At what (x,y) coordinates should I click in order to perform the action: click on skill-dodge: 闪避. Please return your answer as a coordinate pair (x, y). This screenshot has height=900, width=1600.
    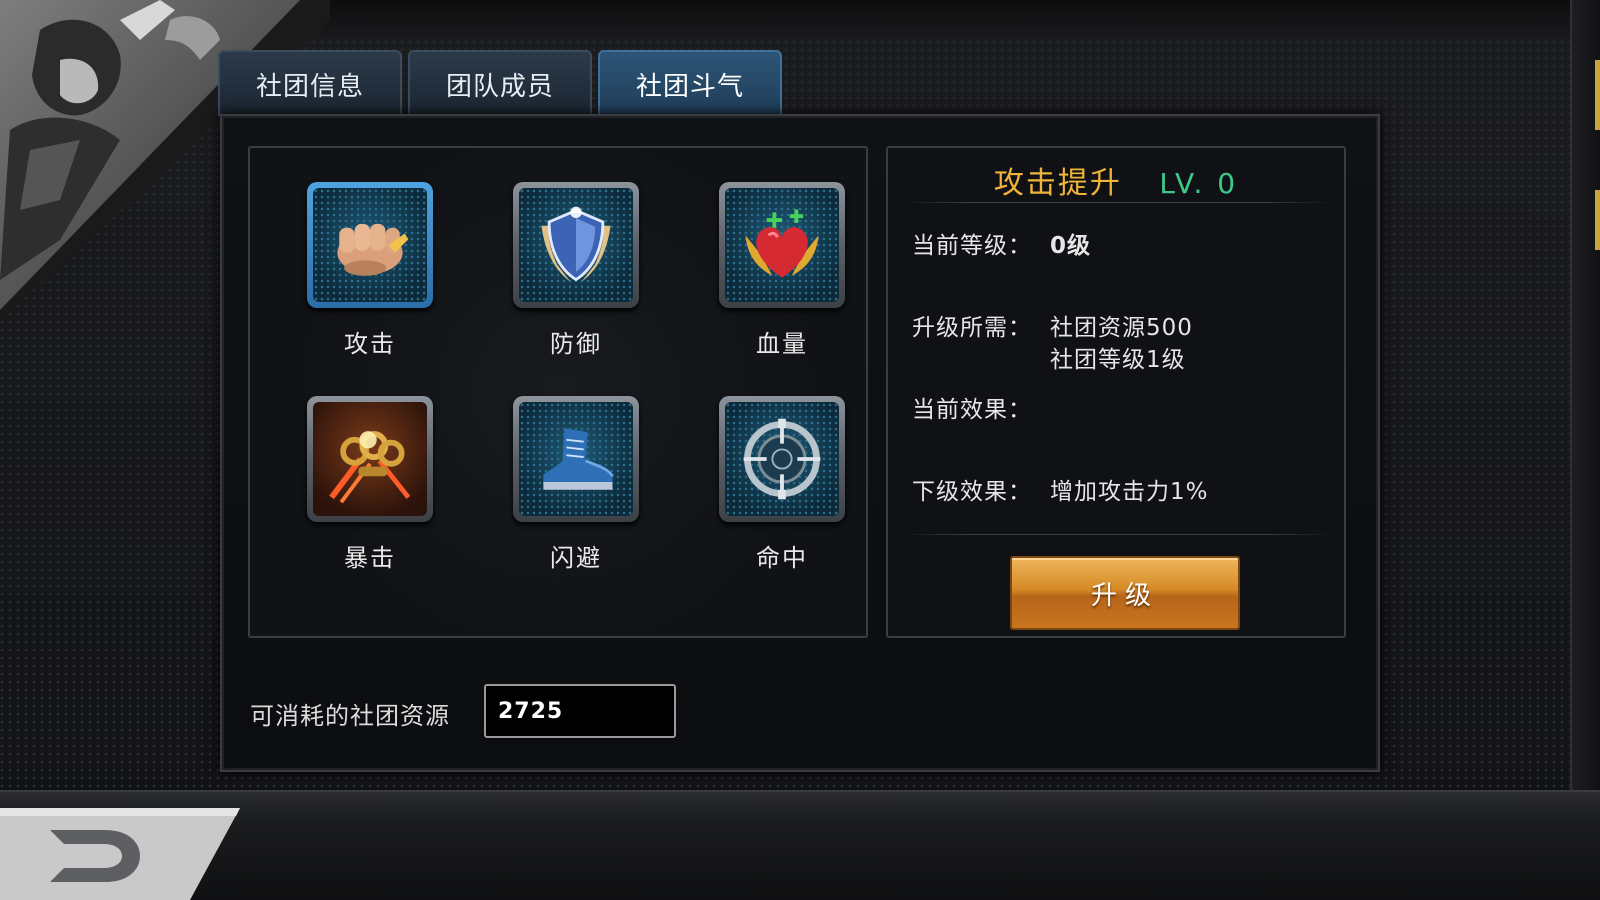
    Looking at the image, I should click on (576, 484).